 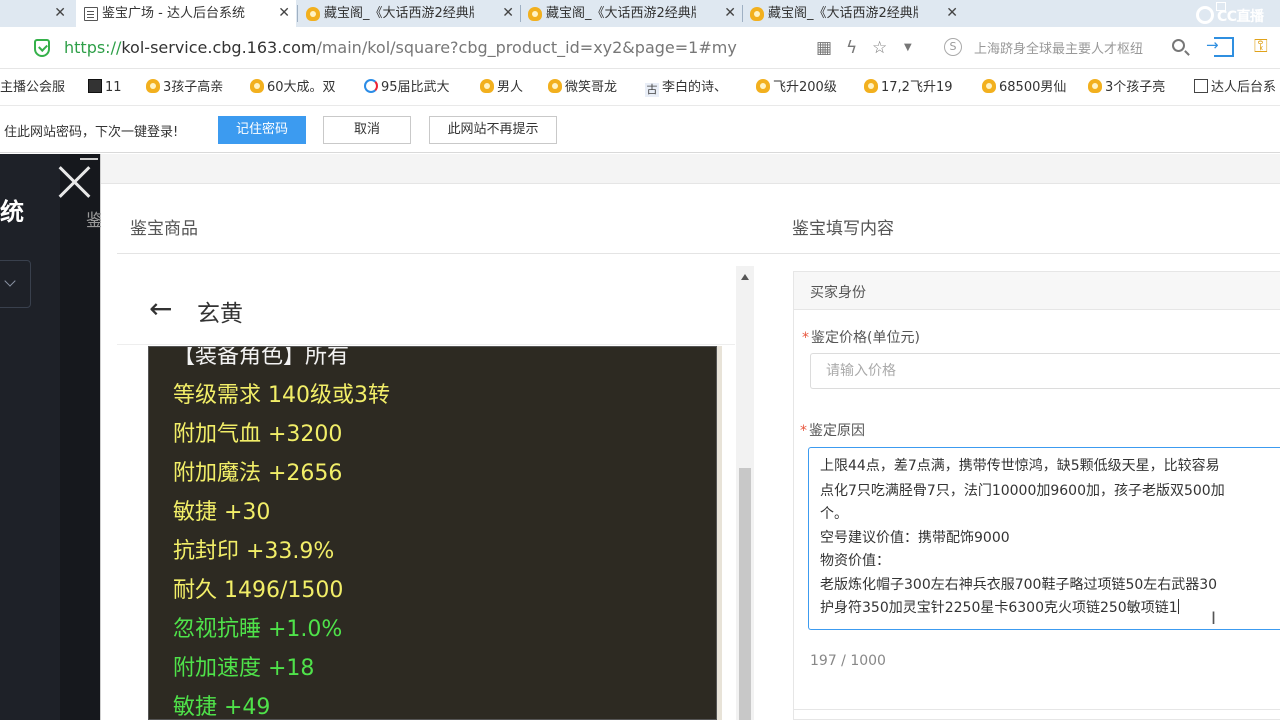 I want to click on secure-shield-icon, so click(x=42, y=48).